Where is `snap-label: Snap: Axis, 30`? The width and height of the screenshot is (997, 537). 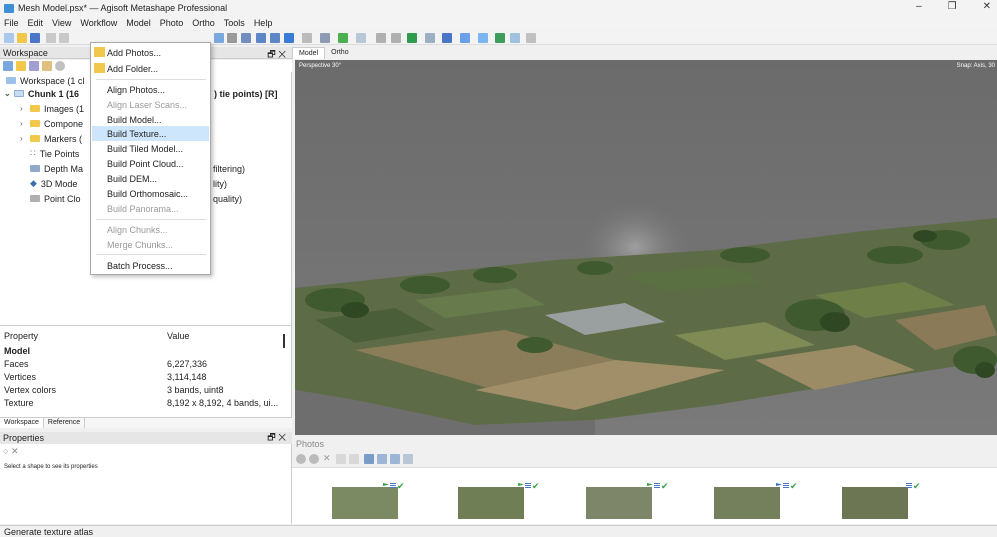
snap-label: Snap: Axis, 30 is located at coordinates (975, 66).